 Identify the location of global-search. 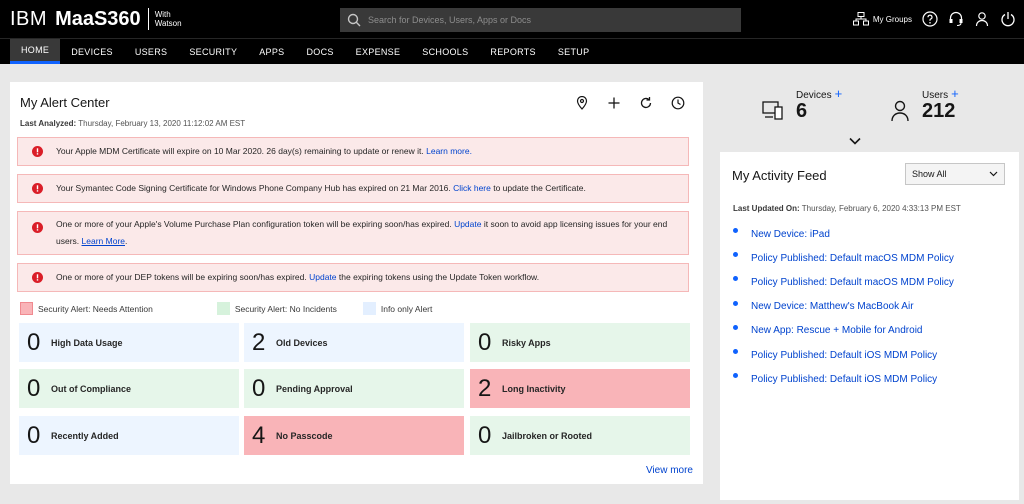
(540, 20).